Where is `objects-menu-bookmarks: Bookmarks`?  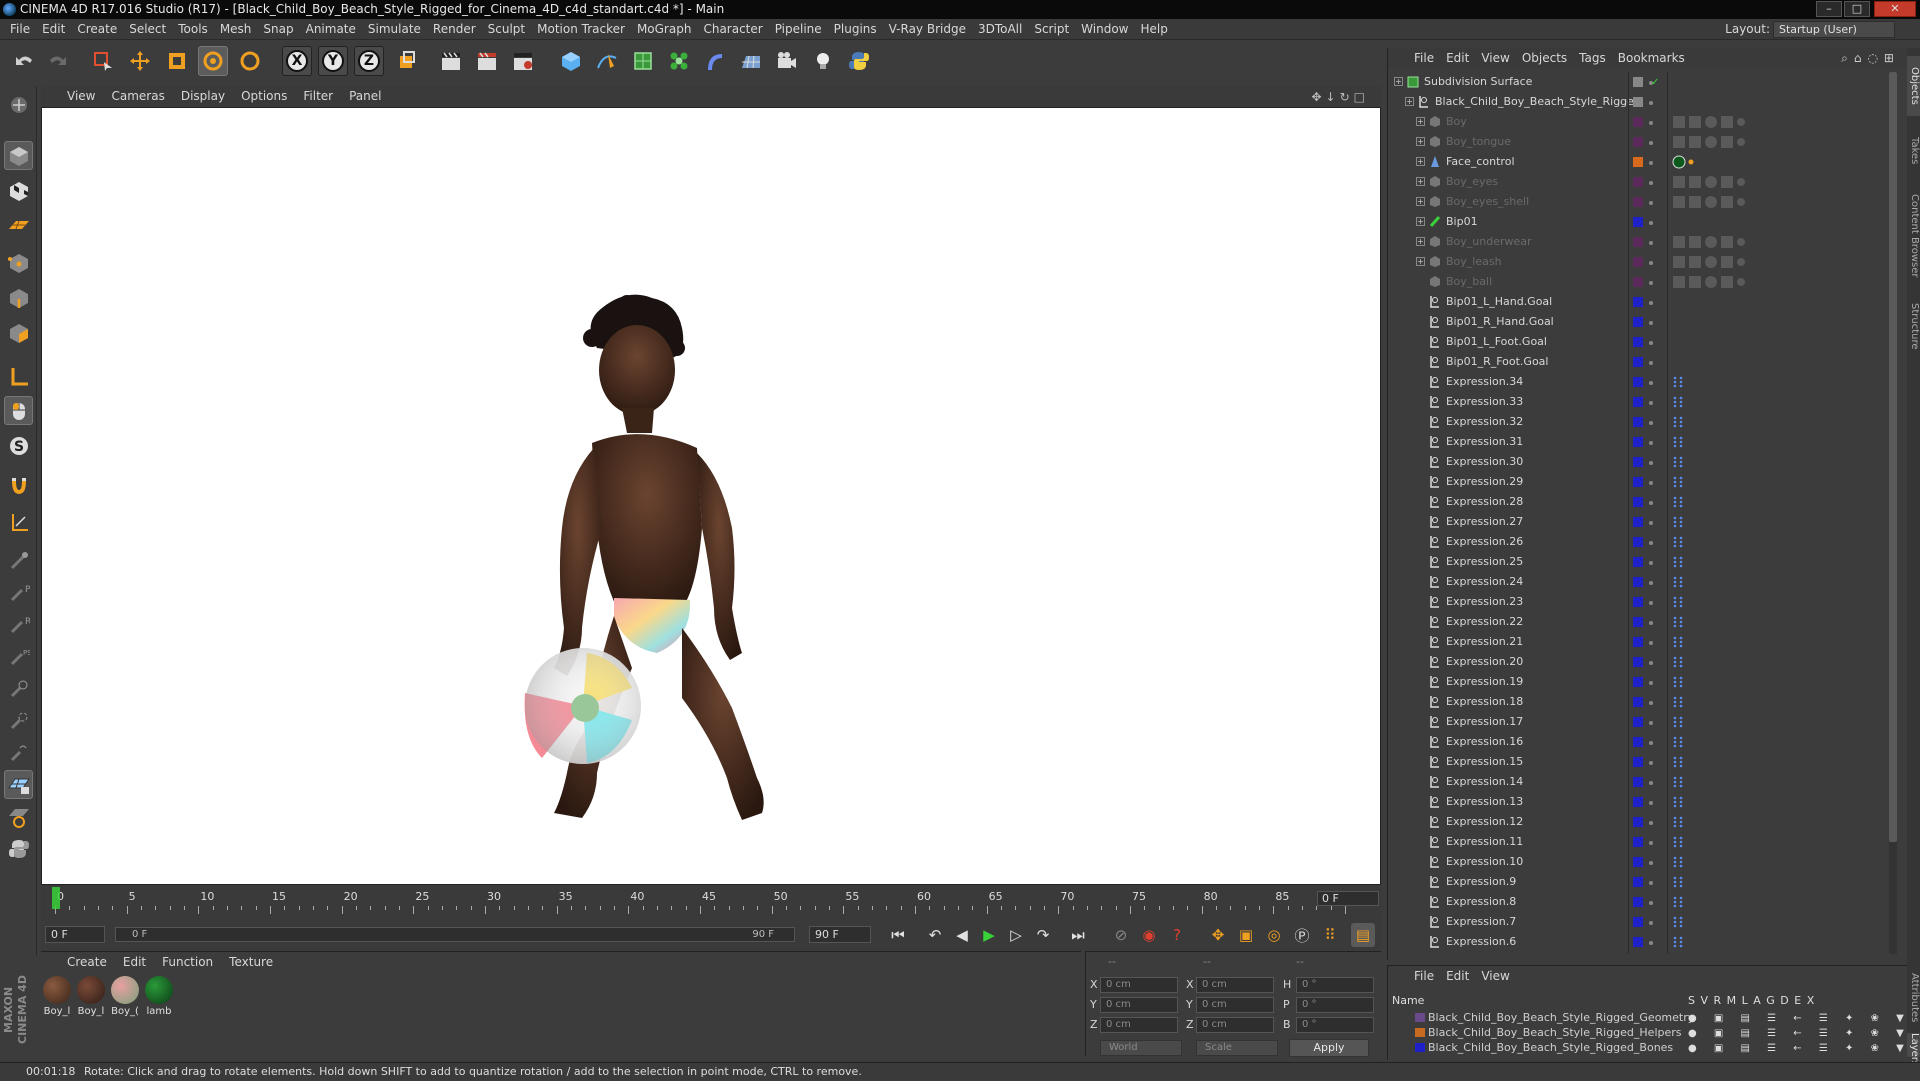
objects-menu-bookmarks: Bookmarks is located at coordinates (1651, 58).